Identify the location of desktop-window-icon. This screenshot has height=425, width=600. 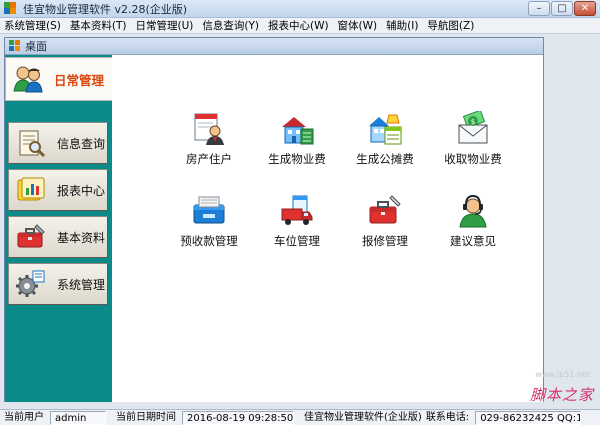
(15, 46).